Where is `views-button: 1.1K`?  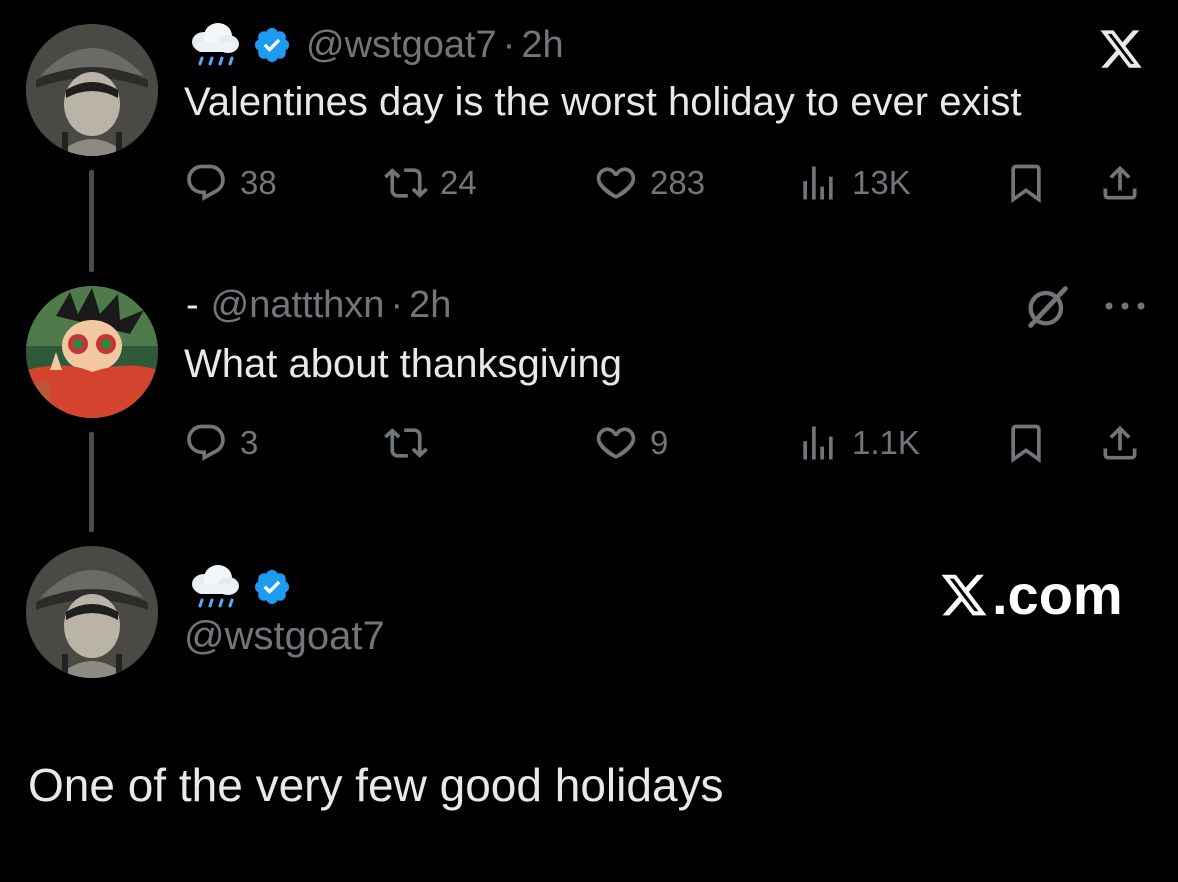 views-button: 1.1K is located at coordinates (858, 443).